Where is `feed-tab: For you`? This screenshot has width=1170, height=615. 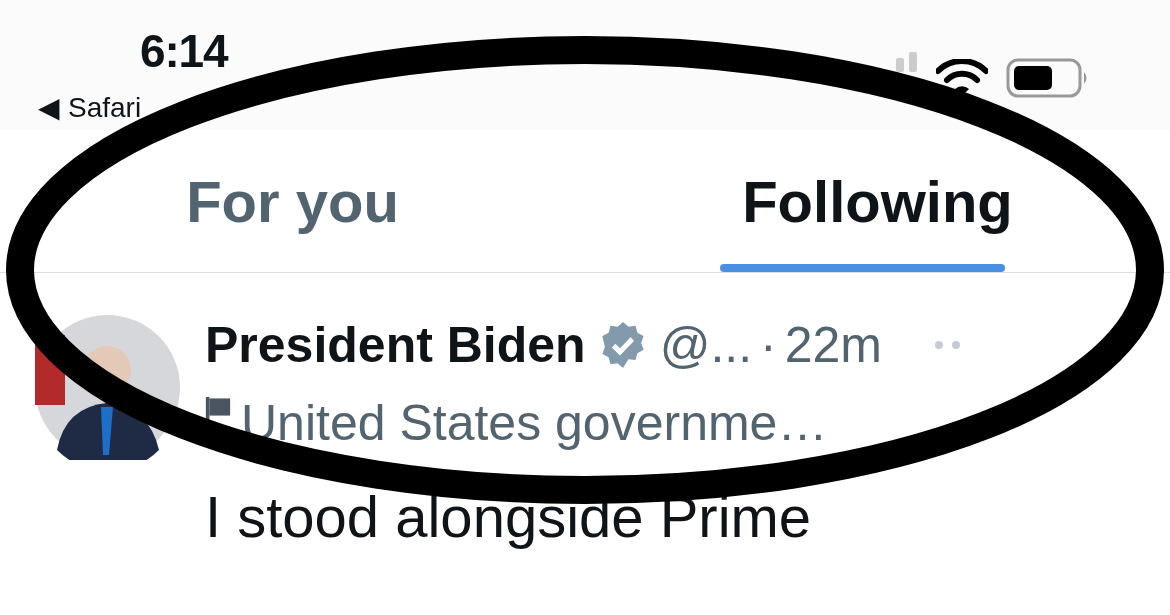
feed-tab: For you is located at coordinates (292, 201).